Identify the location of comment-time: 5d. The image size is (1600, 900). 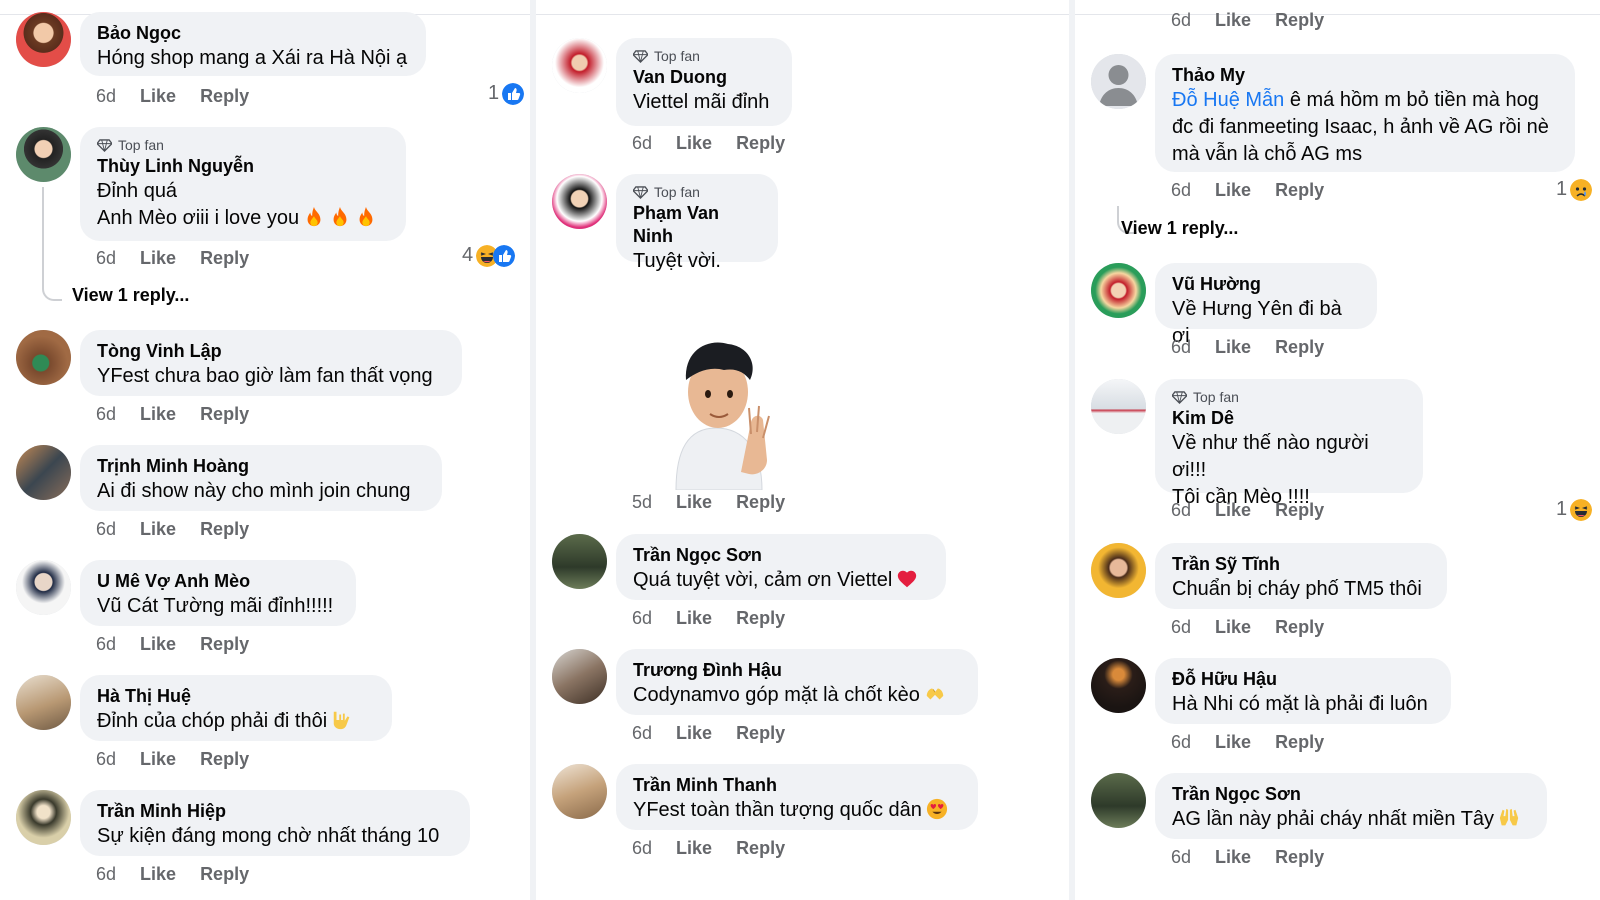
(642, 502).